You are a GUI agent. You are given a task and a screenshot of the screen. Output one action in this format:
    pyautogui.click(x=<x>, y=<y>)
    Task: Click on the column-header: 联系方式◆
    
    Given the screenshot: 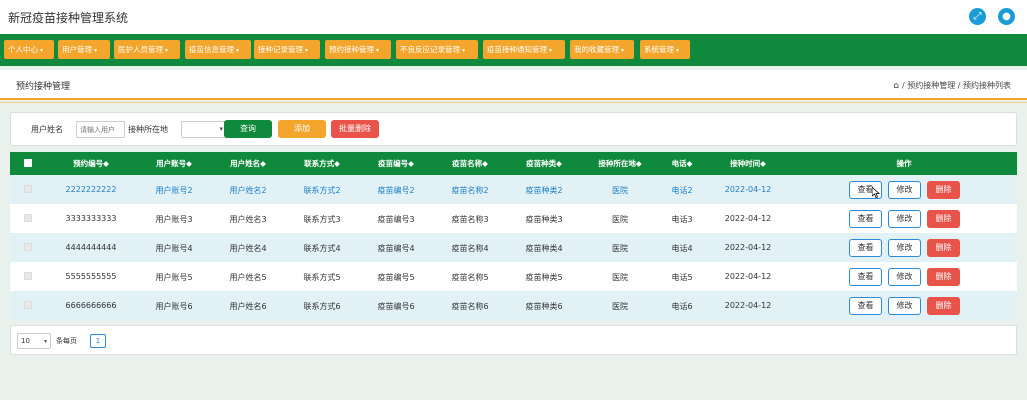 What is the action you would take?
    pyautogui.click(x=322, y=163)
    